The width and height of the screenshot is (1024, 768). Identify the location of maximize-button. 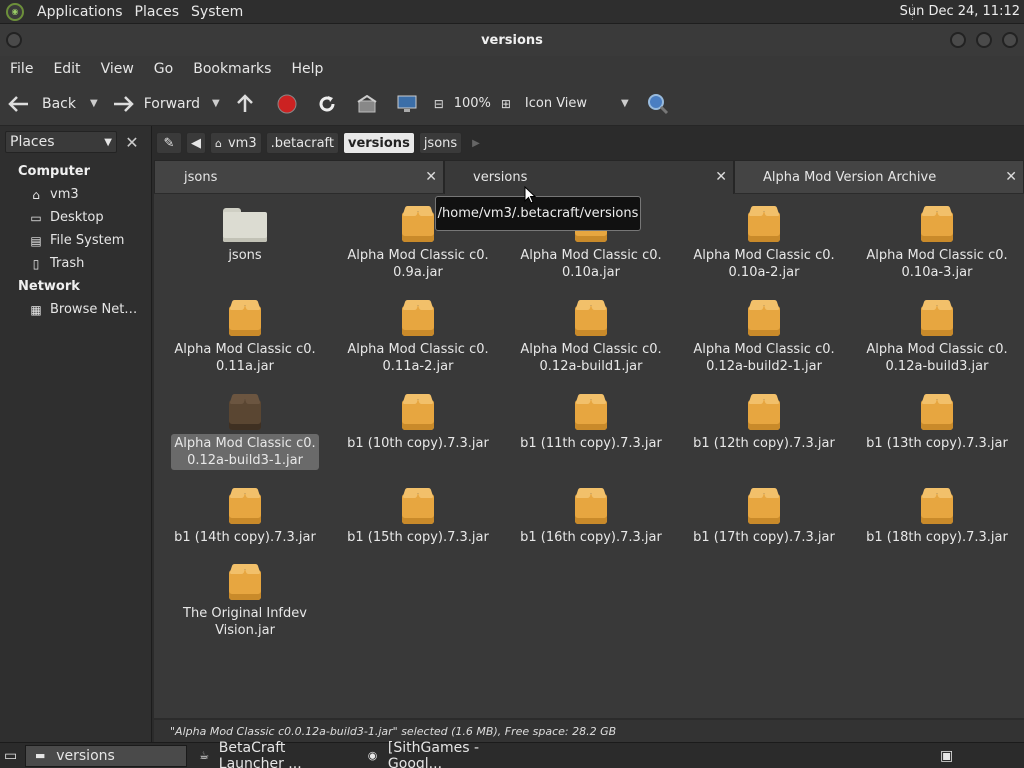
(984, 40).